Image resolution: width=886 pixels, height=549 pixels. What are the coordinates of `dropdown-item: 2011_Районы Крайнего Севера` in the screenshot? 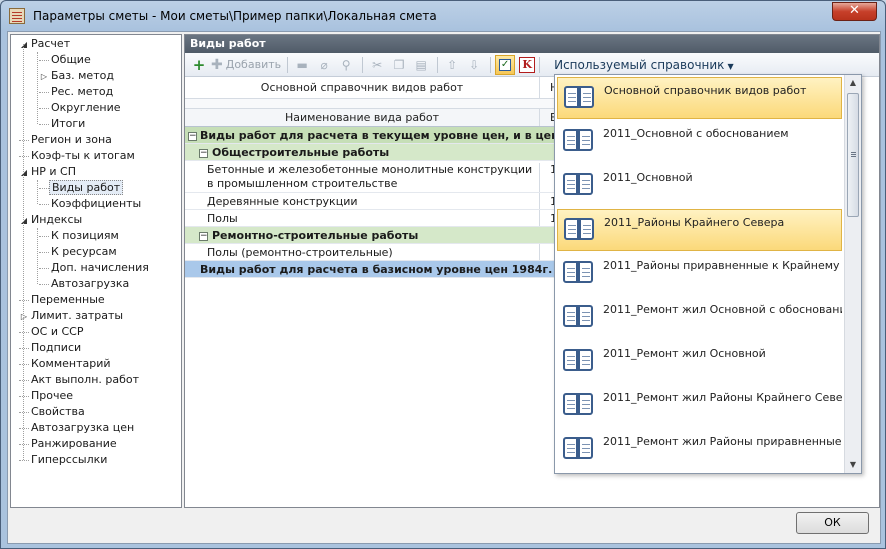 It's located at (699, 230).